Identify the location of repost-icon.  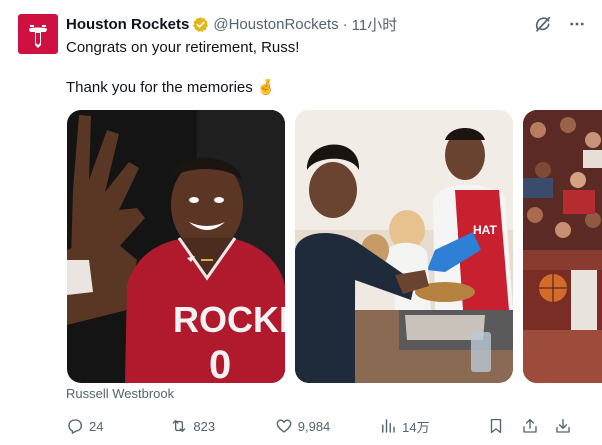
(179, 426).